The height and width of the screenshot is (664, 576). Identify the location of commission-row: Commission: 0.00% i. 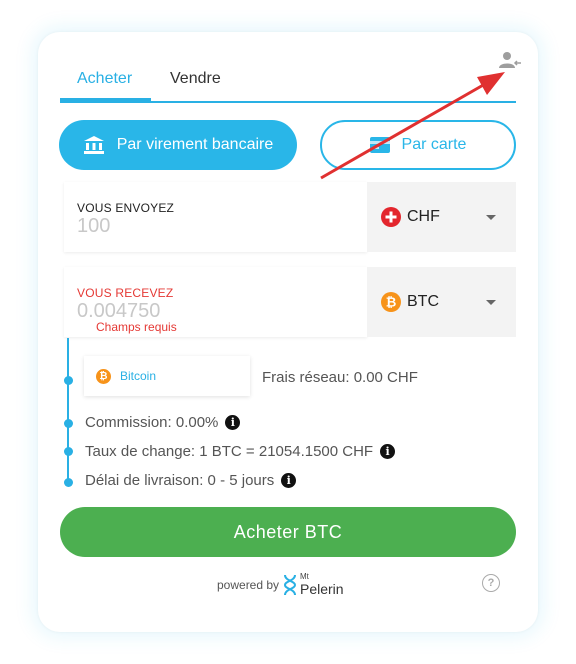
(163, 422).